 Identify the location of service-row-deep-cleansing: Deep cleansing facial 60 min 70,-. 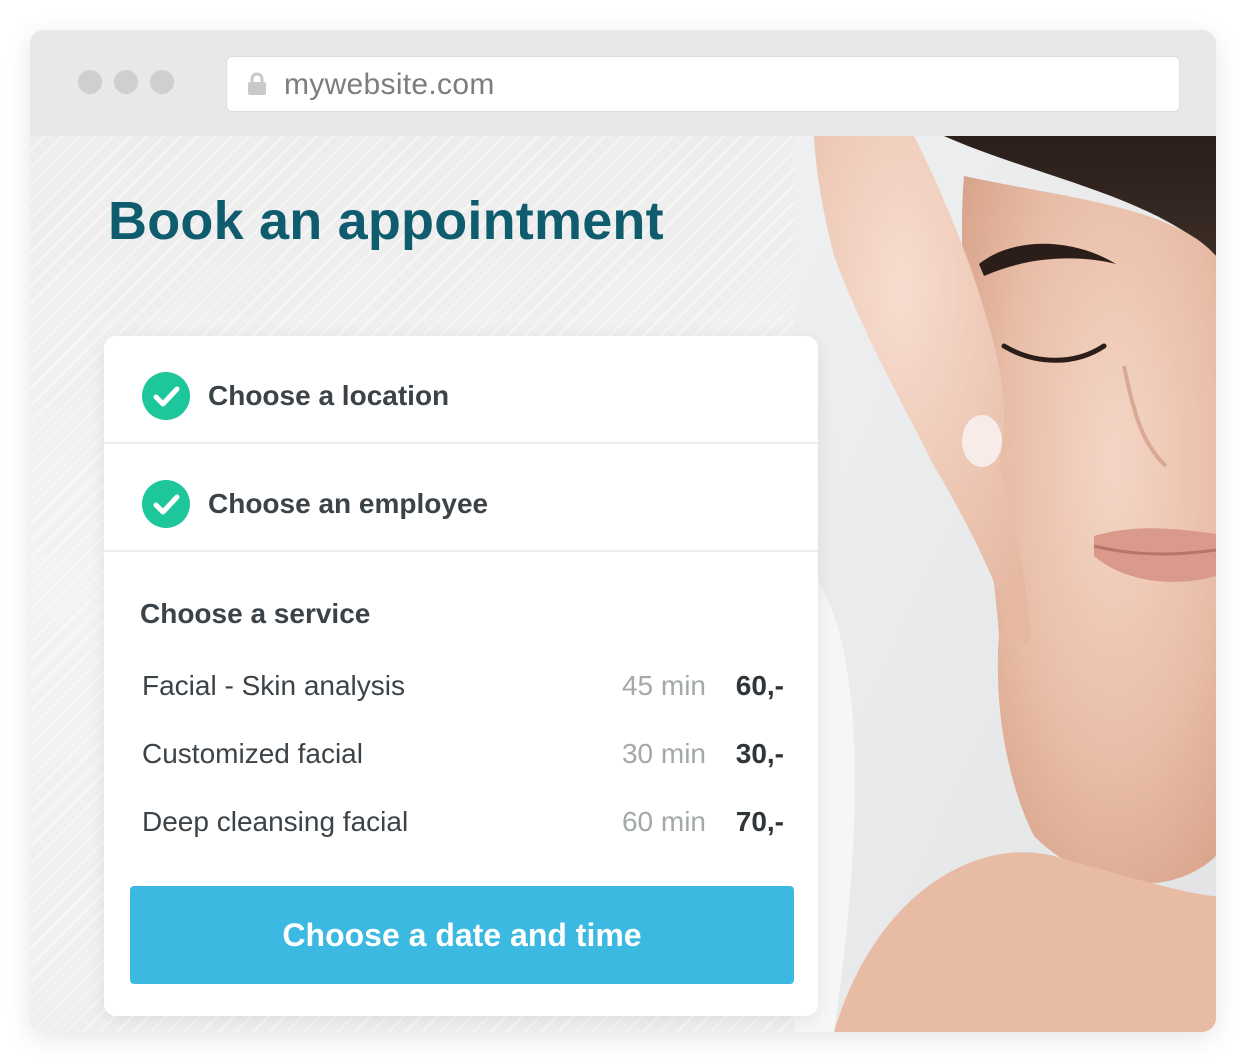
(467, 826).